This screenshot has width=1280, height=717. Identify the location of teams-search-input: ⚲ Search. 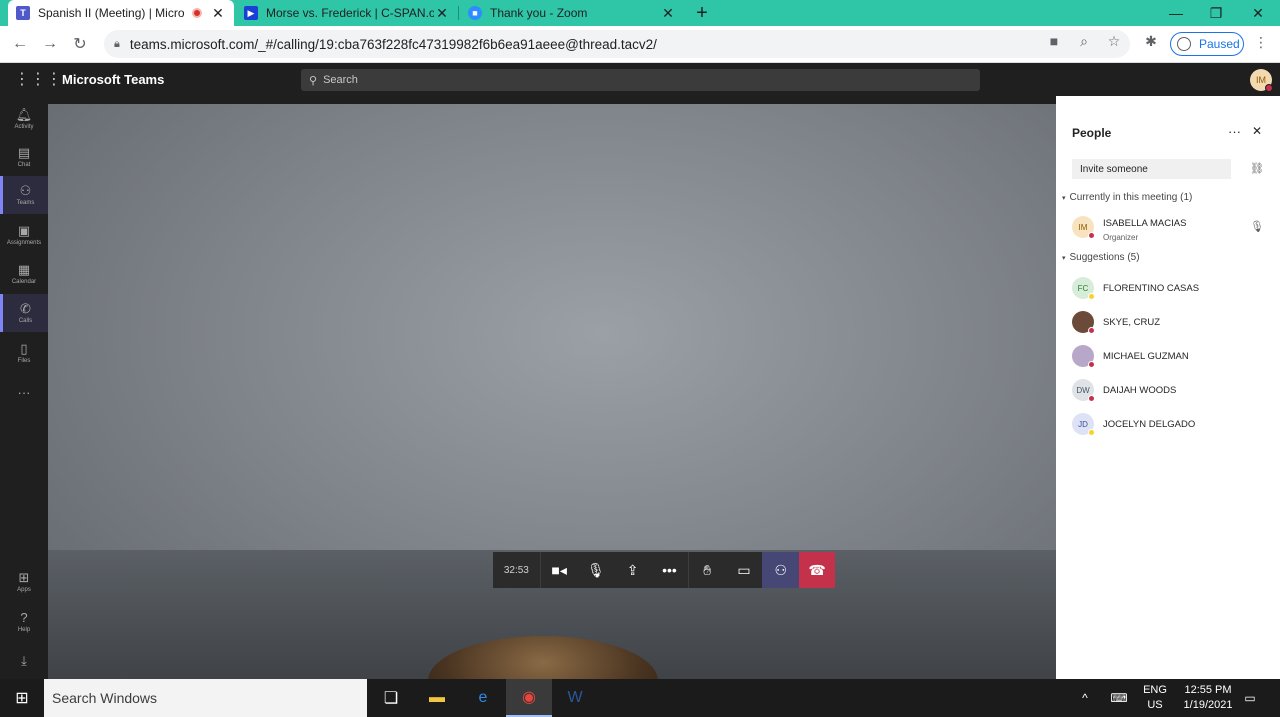
(640, 80).